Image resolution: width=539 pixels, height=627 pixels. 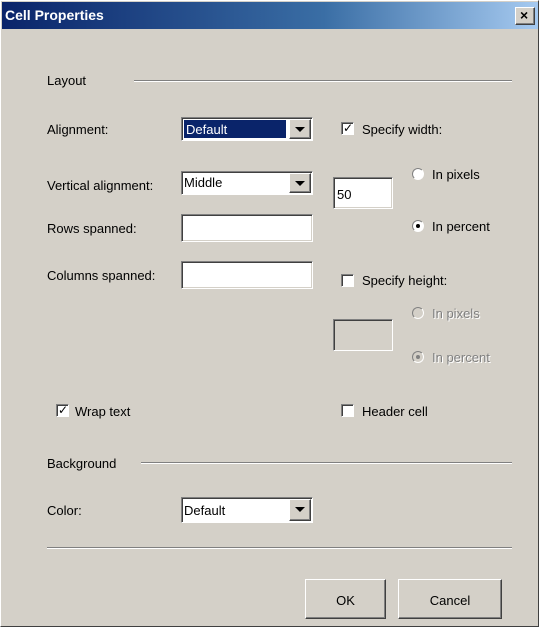 I want to click on vertical-alignment-value: Middle, so click(x=203, y=182).